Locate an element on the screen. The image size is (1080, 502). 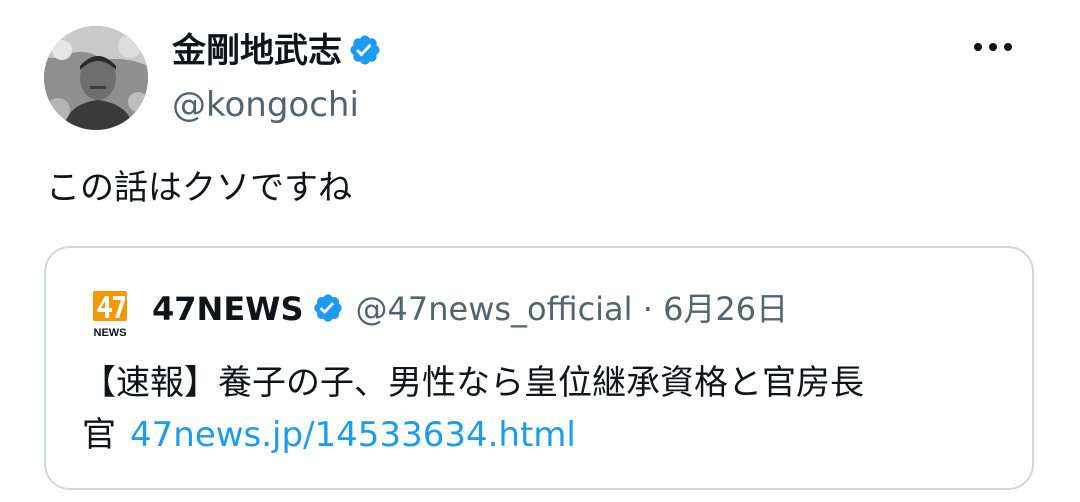
quoted-text-line-2: 官 47news.jp/14533634.html is located at coordinates (329, 435).